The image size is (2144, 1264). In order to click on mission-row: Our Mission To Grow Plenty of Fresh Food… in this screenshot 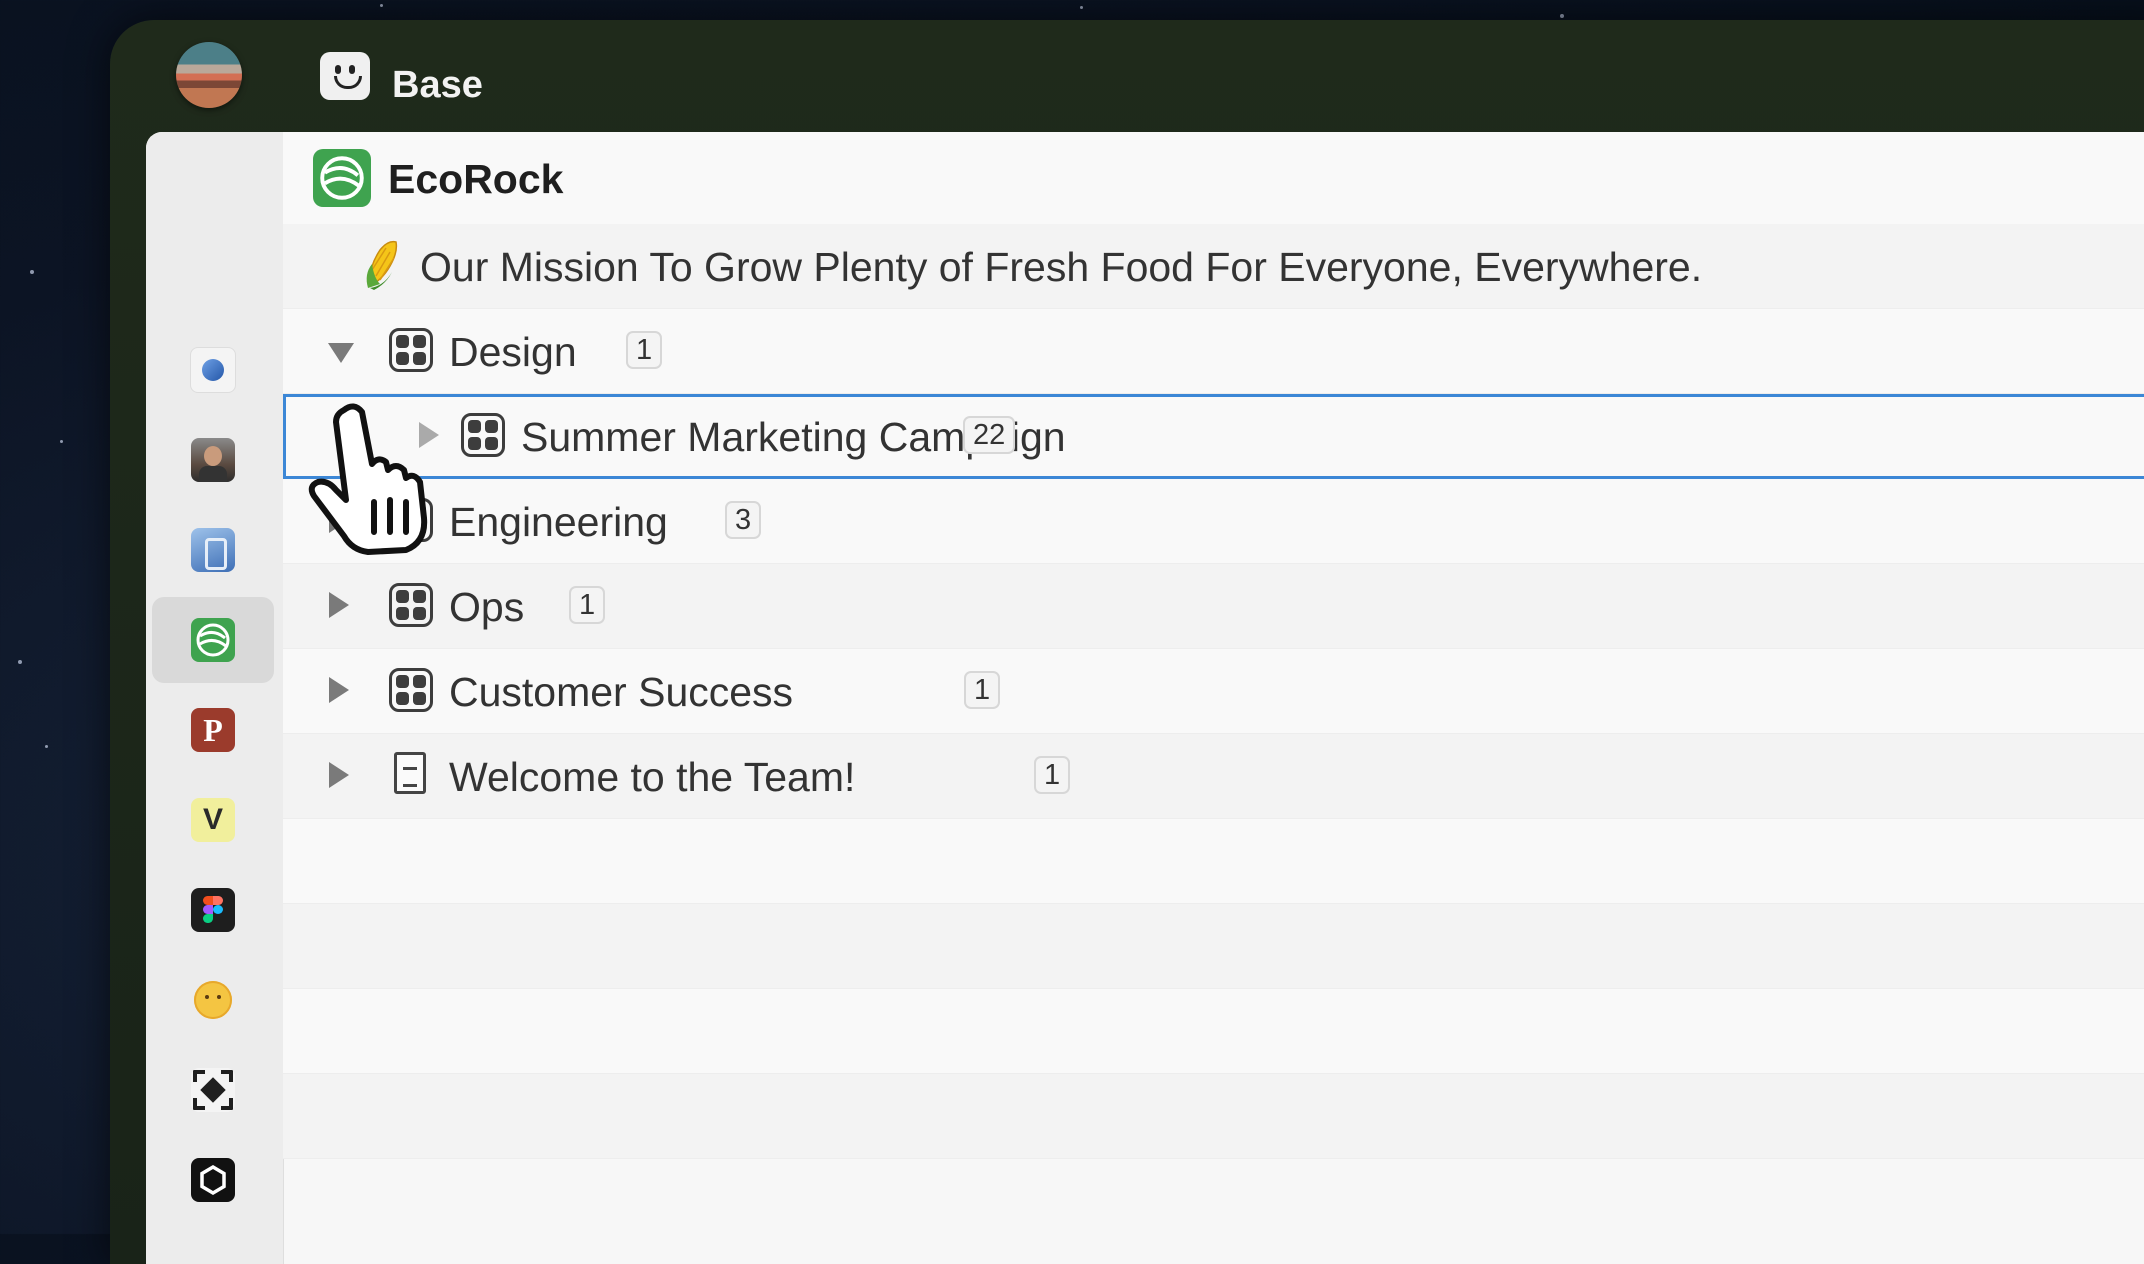, I will do `click(1213, 266)`.